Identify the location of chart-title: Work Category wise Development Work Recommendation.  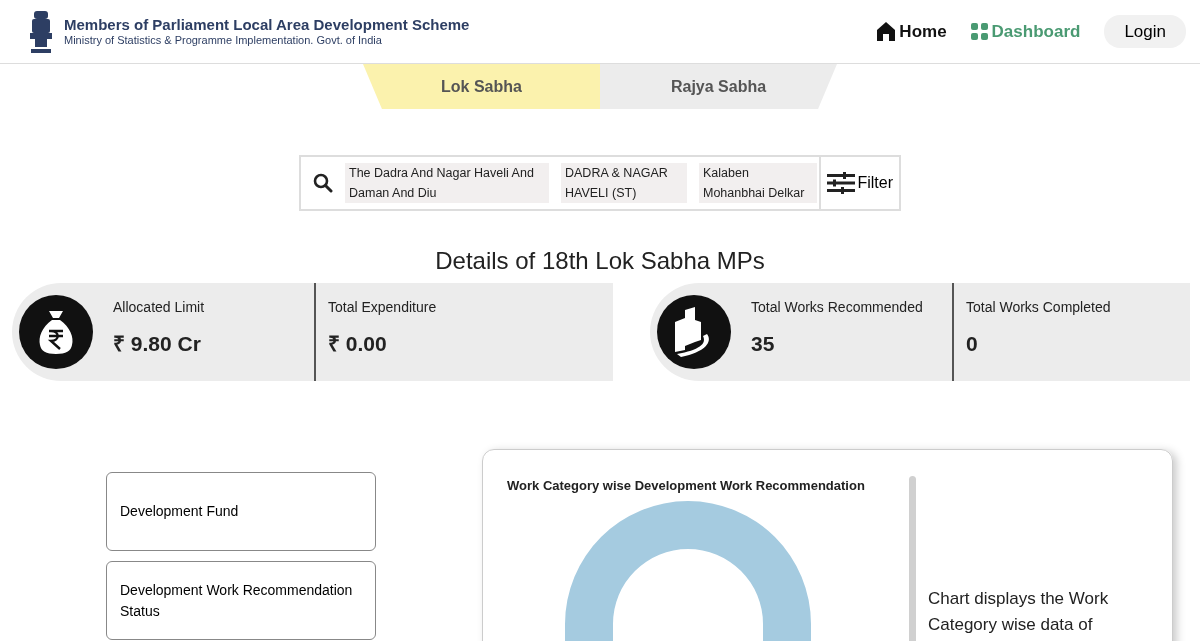
(686, 486).